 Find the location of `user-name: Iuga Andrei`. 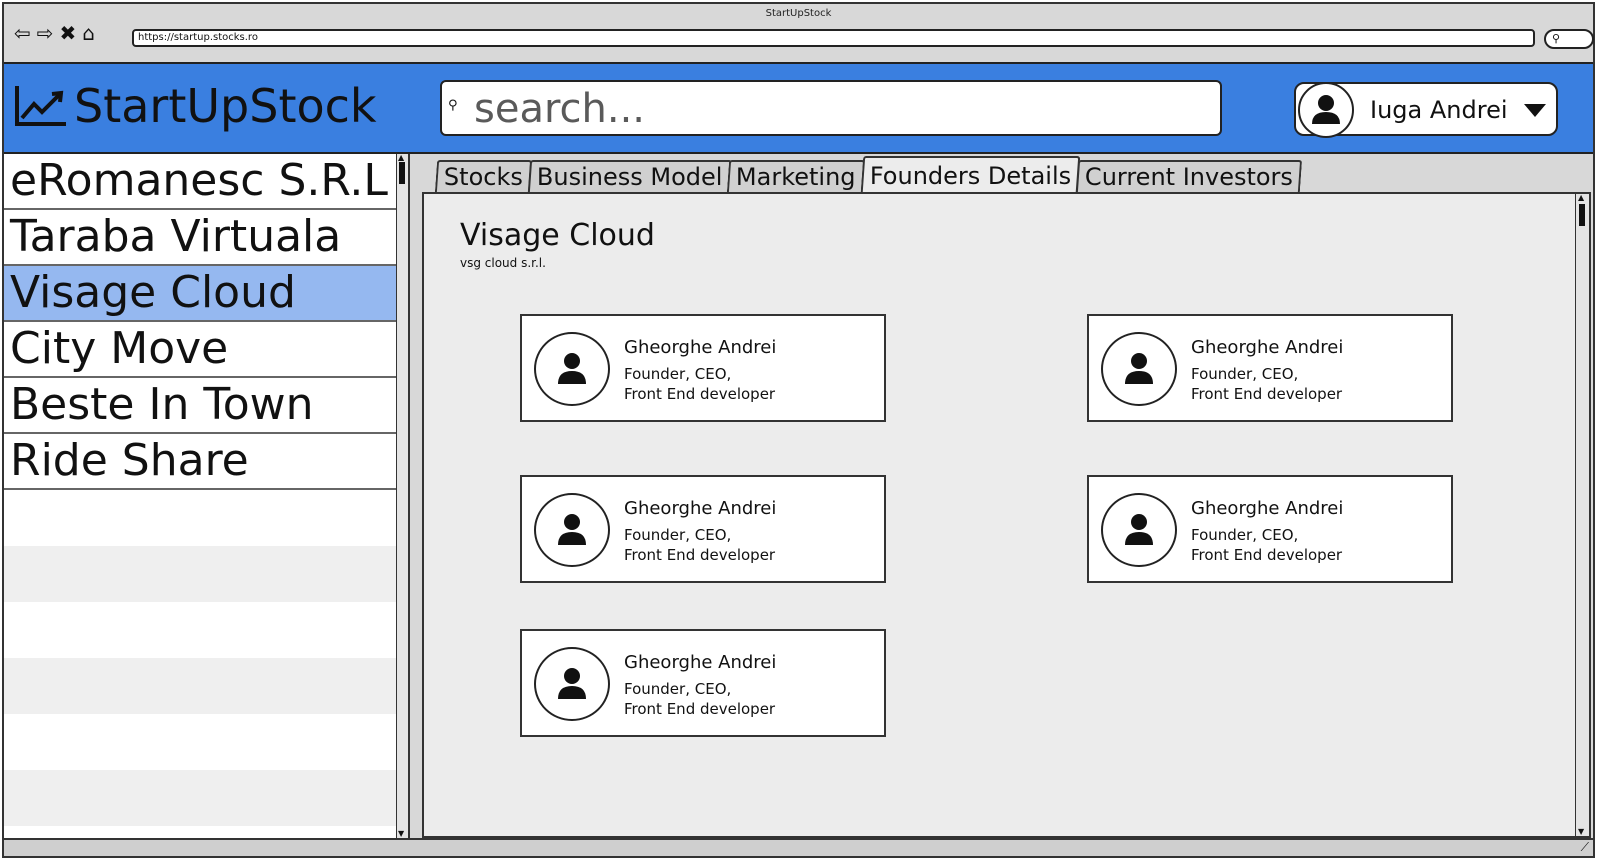

user-name: Iuga Andrei is located at coordinates (1439, 110).